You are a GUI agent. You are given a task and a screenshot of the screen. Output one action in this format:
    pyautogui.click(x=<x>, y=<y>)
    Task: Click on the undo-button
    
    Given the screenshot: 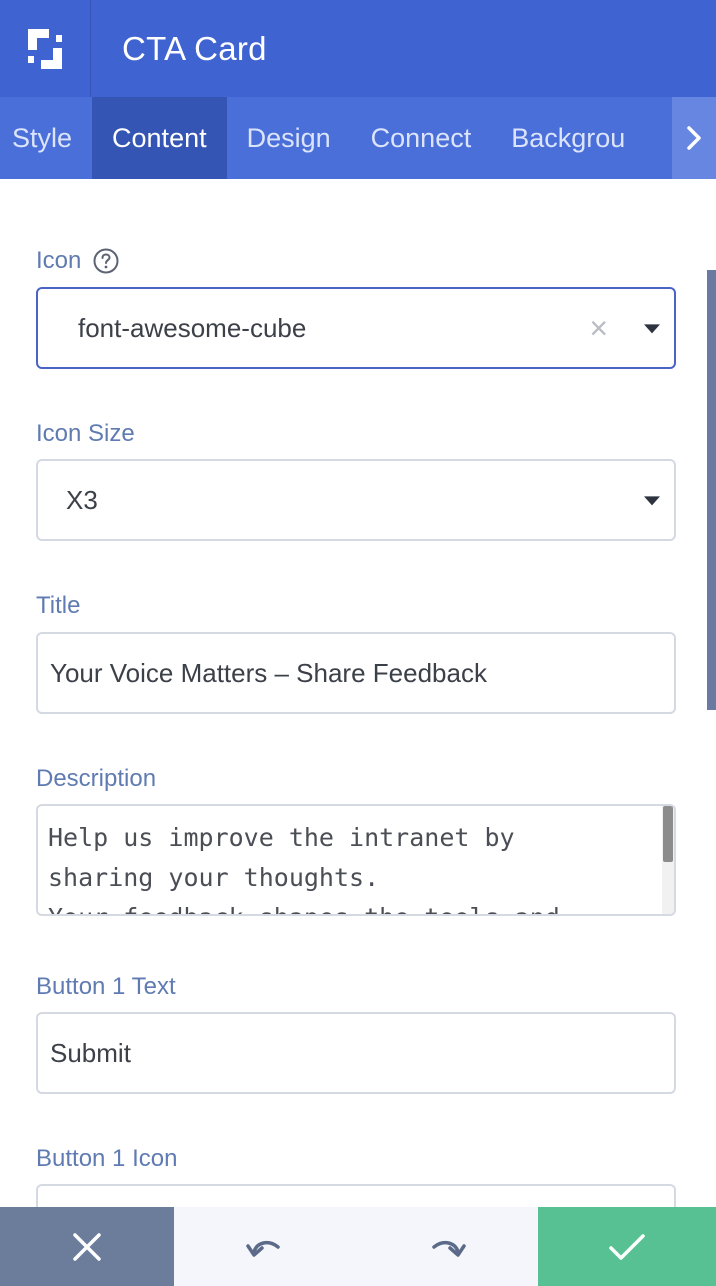 What is the action you would take?
    pyautogui.click(x=265, y=1246)
    